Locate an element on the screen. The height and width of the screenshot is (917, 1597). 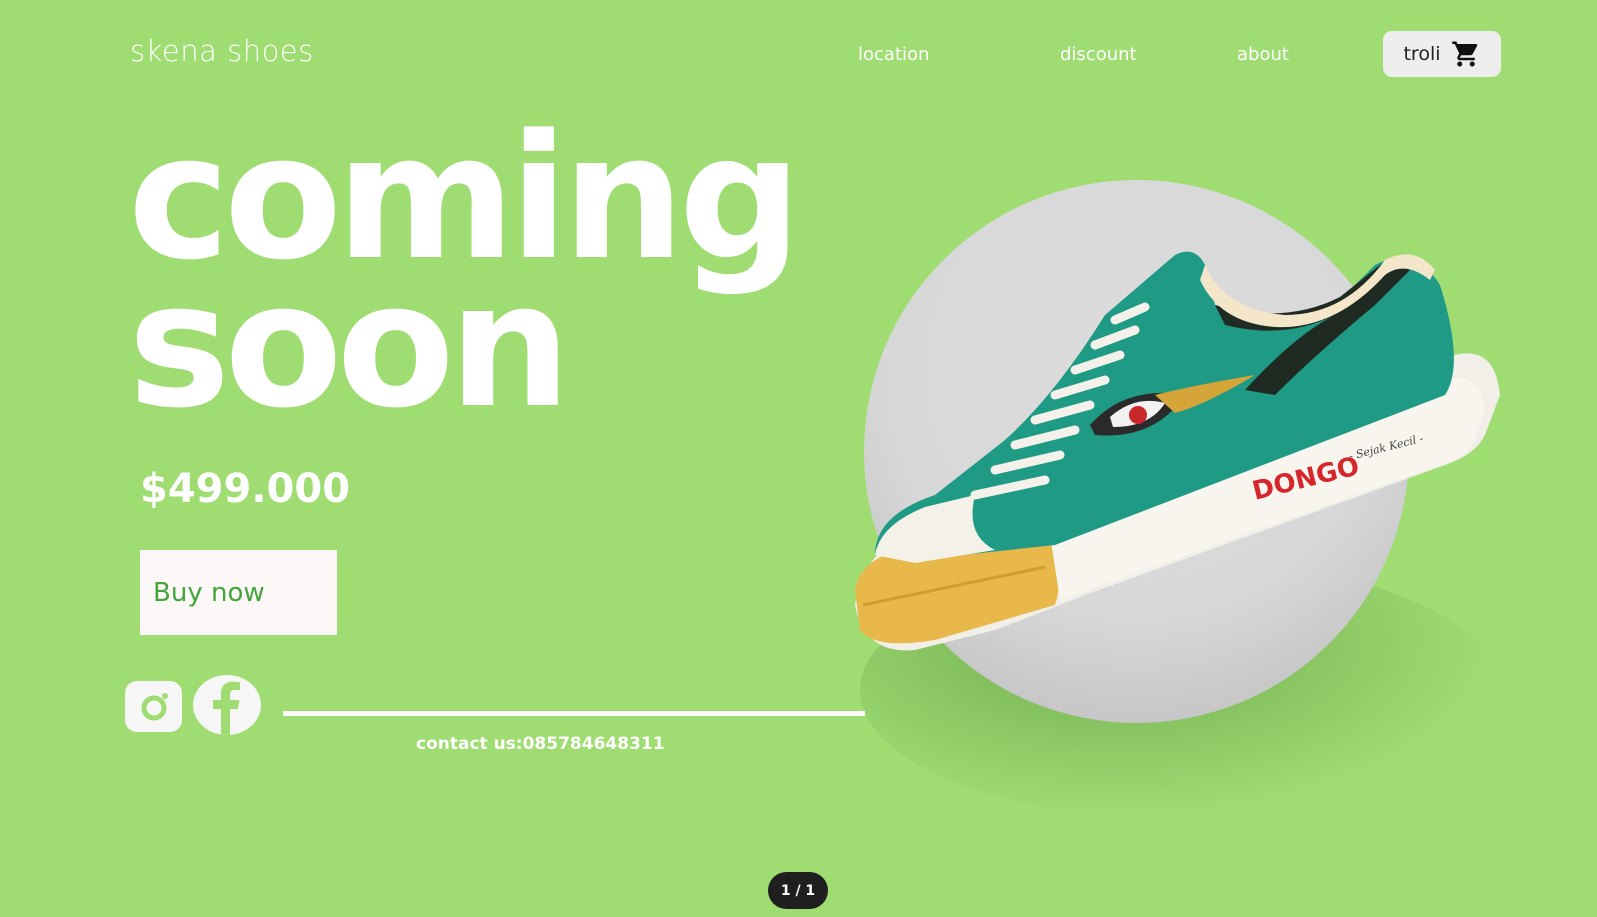
nav-about: about is located at coordinates (1263, 54).